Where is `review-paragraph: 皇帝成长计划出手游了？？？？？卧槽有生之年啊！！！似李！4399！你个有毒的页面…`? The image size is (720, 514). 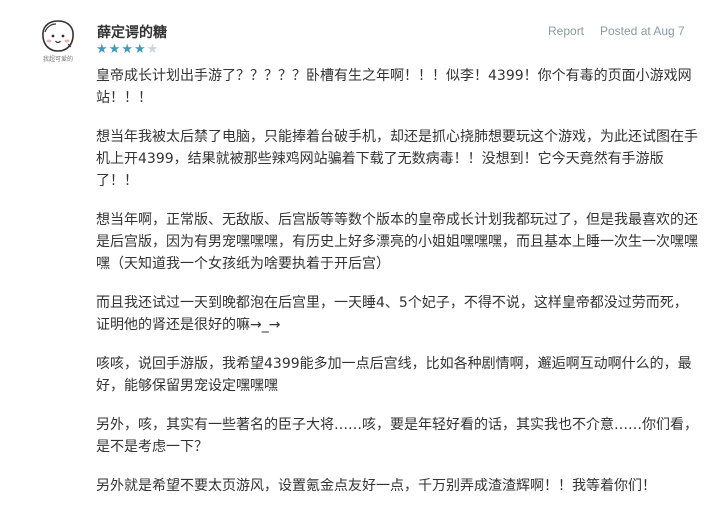 review-paragraph: 皇帝成长计划出手游了？？？？？卧槽有生之年啊！！！似李！4399！你个有毒的页面… is located at coordinates (394, 87).